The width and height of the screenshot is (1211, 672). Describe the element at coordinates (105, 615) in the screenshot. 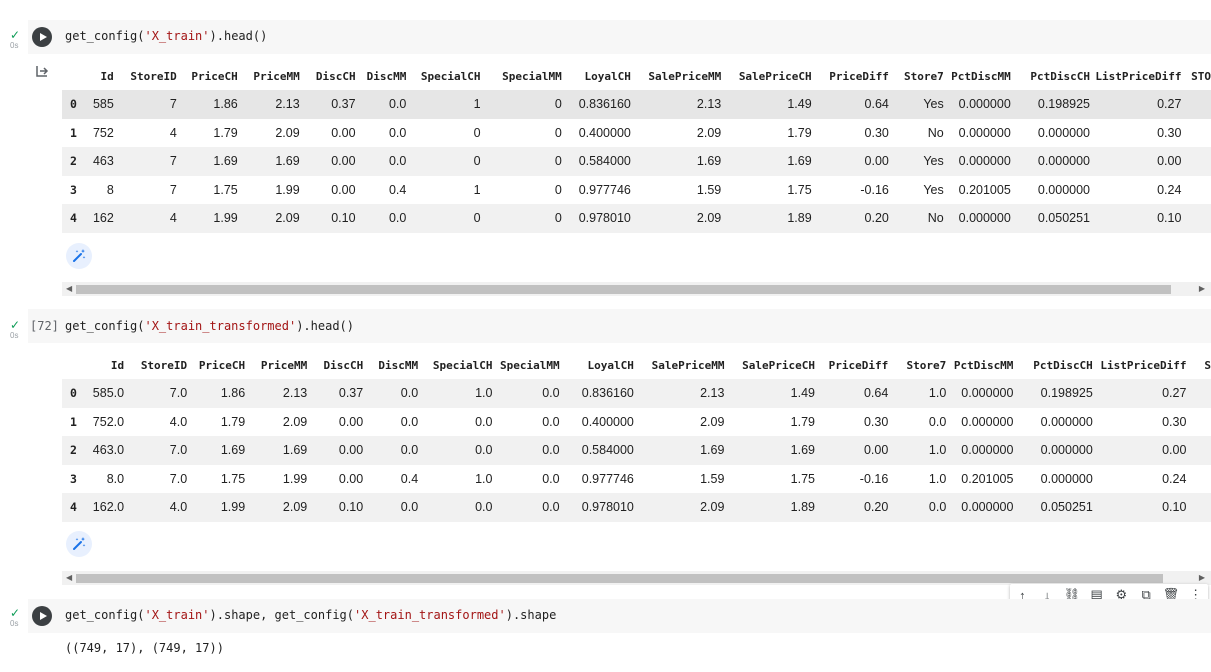

I see `code-token: get_config(` at that location.